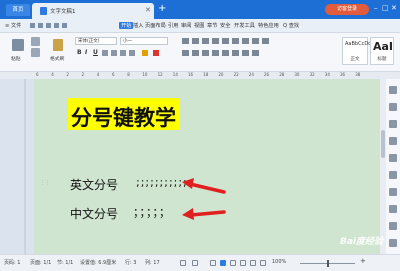  I want to click on image-icon, so click(393, 175).